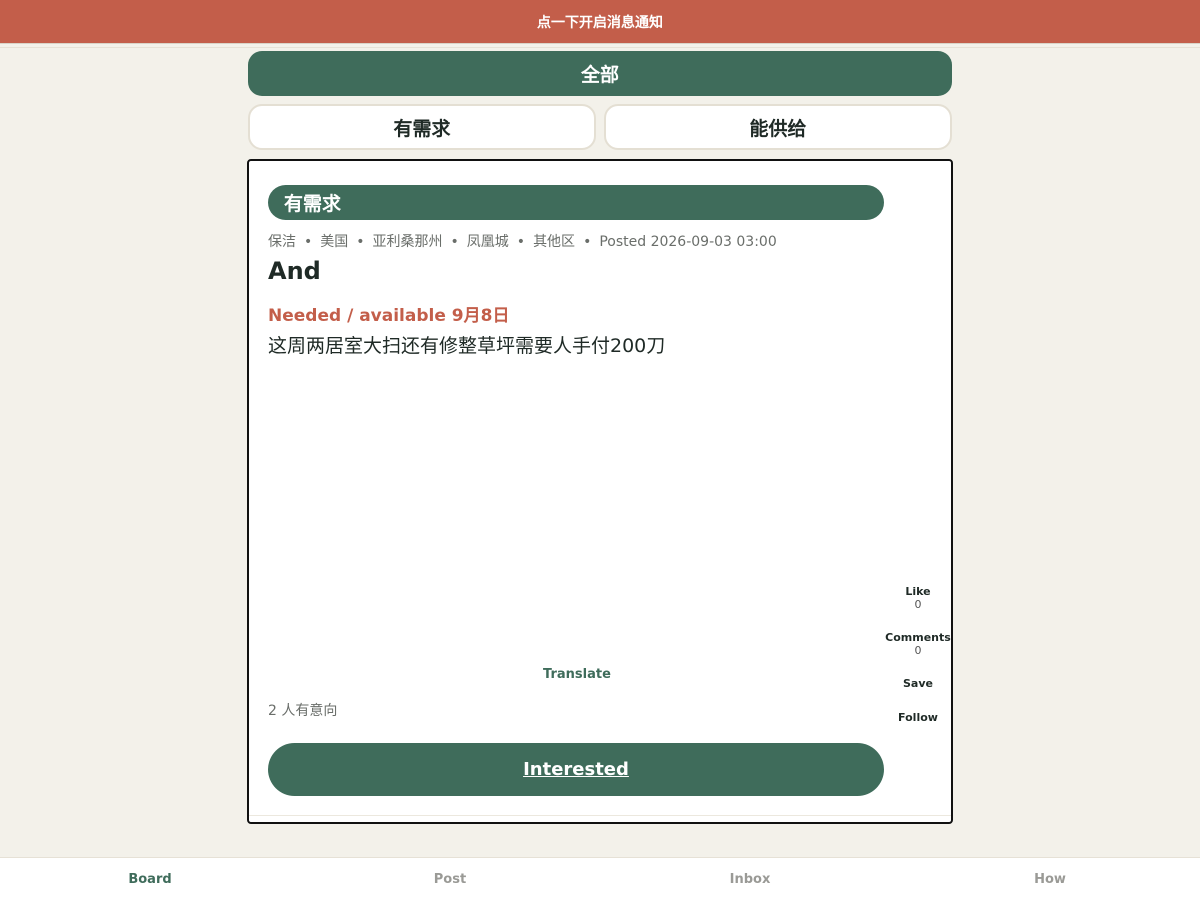 The image size is (1200, 901). Describe the element at coordinates (778, 127) in the screenshot. I see `filter-supply-button: 能供给` at that location.